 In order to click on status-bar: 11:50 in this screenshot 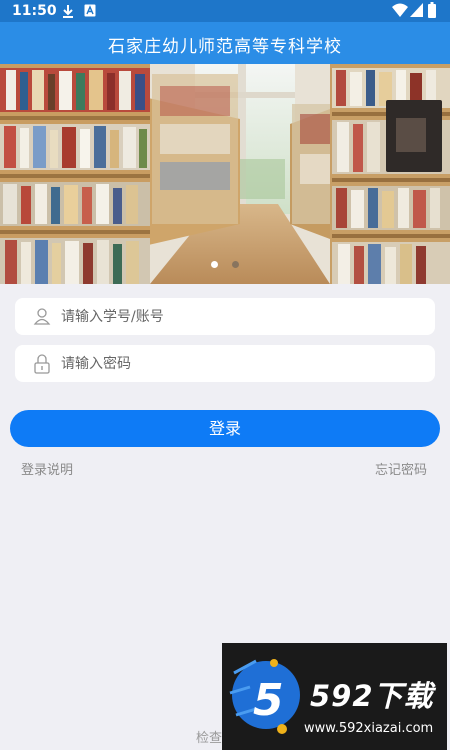, I will do `click(225, 11)`.